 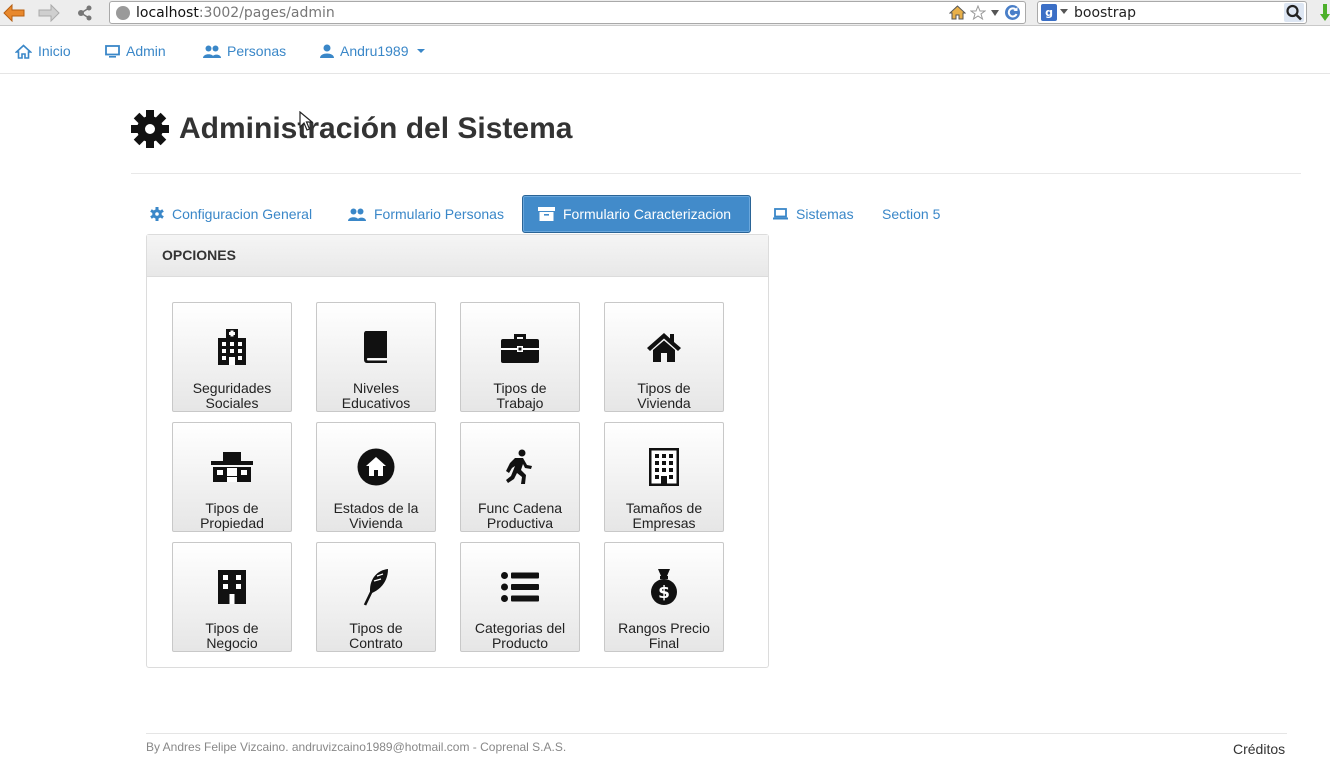 I want to click on nav-personas-label: Personas, so click(x=257, y=51).